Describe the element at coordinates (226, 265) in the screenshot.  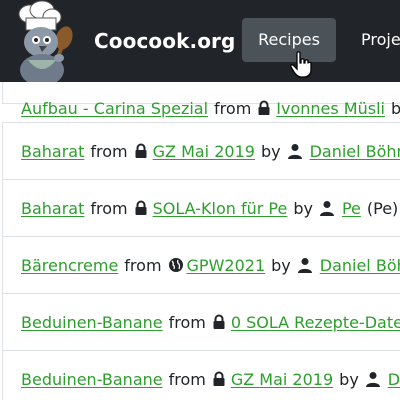
I see `project-link: GPW2021` at that location.